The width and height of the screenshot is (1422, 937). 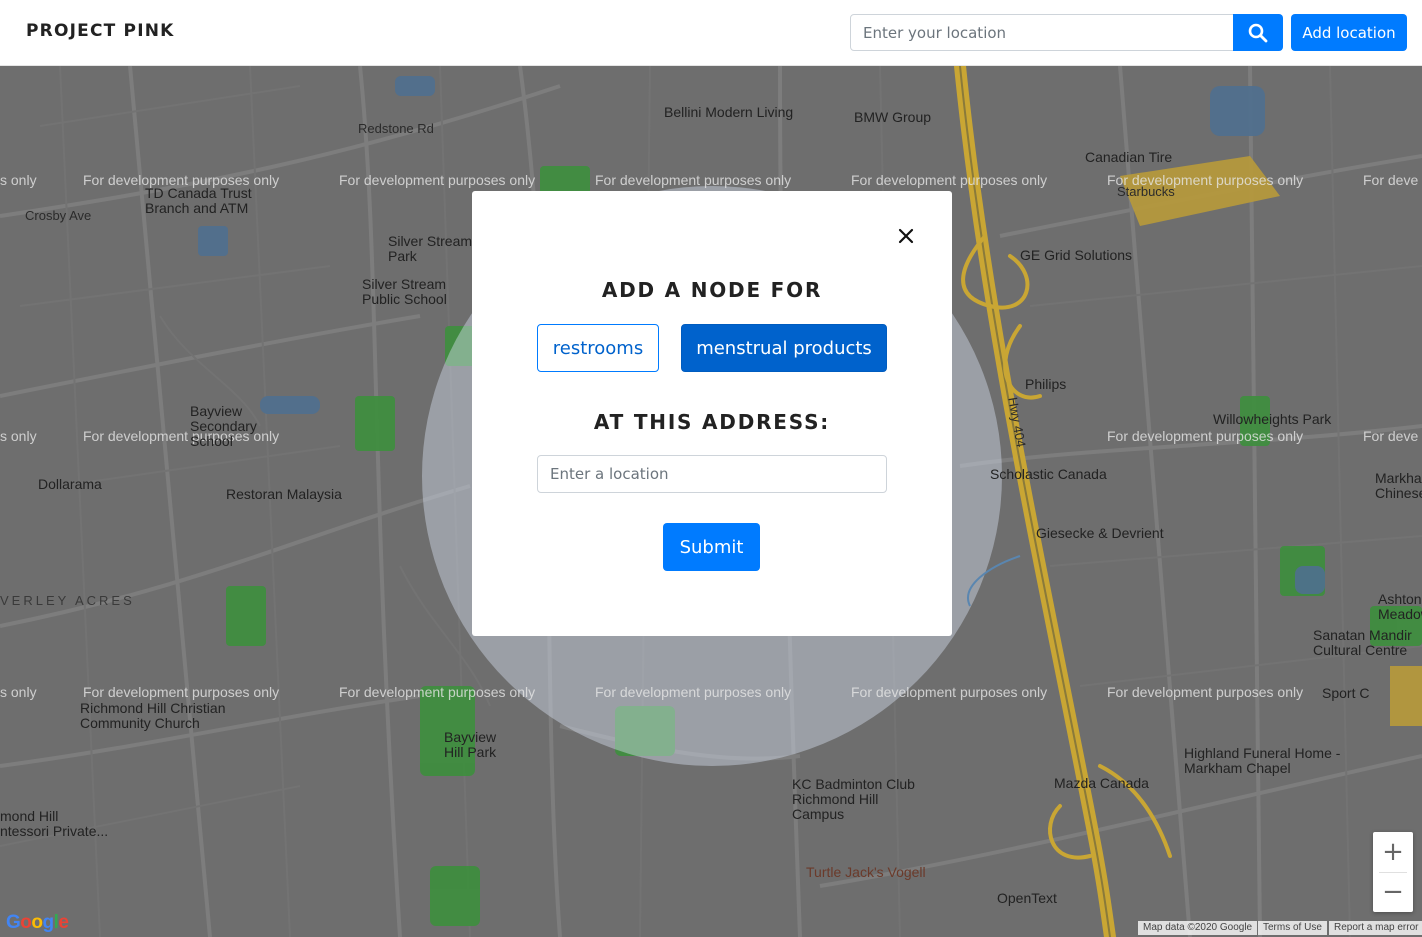 What do you see at coordinates (1393, 892) in the screenshot?
I see `zoom-out-button: −` at bounding box center [1393, 892].